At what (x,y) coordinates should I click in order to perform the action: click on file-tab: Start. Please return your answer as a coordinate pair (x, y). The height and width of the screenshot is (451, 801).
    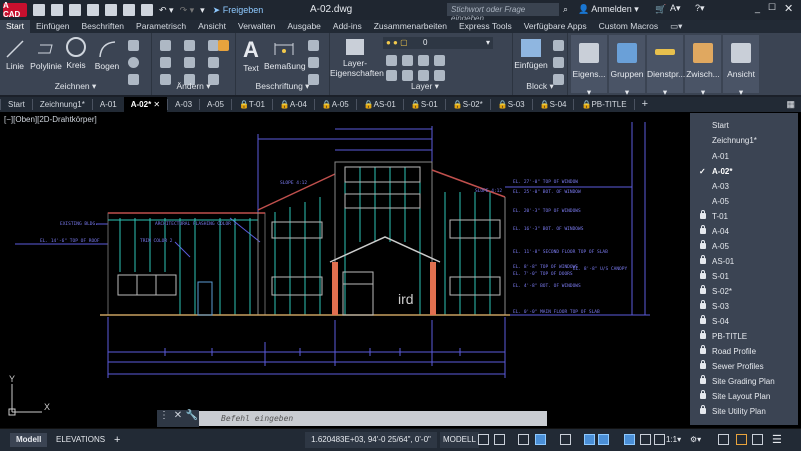
    Looking at the image, I should click on (16, 104).